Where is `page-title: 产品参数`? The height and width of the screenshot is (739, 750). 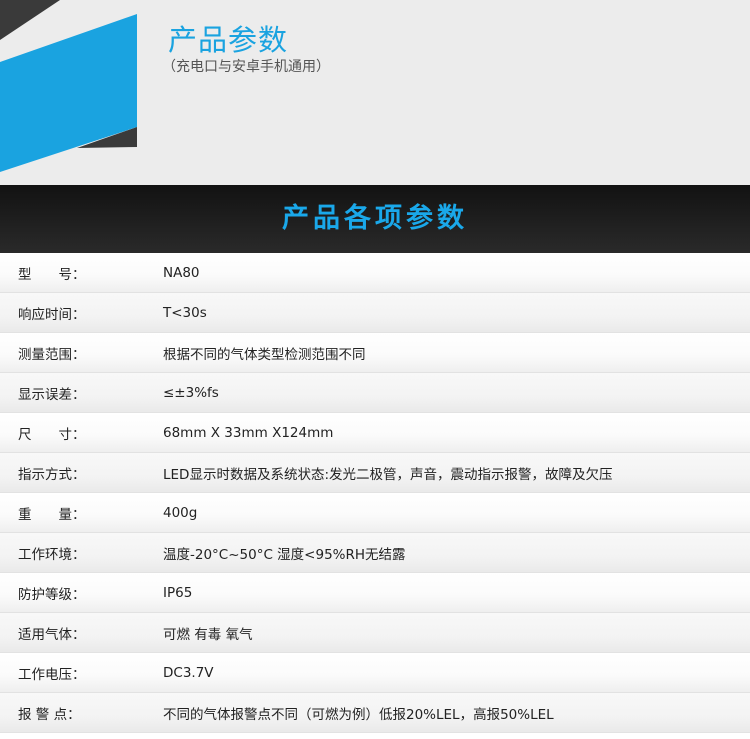 page-title: 产品参数 is located at coordinates (228, 40).